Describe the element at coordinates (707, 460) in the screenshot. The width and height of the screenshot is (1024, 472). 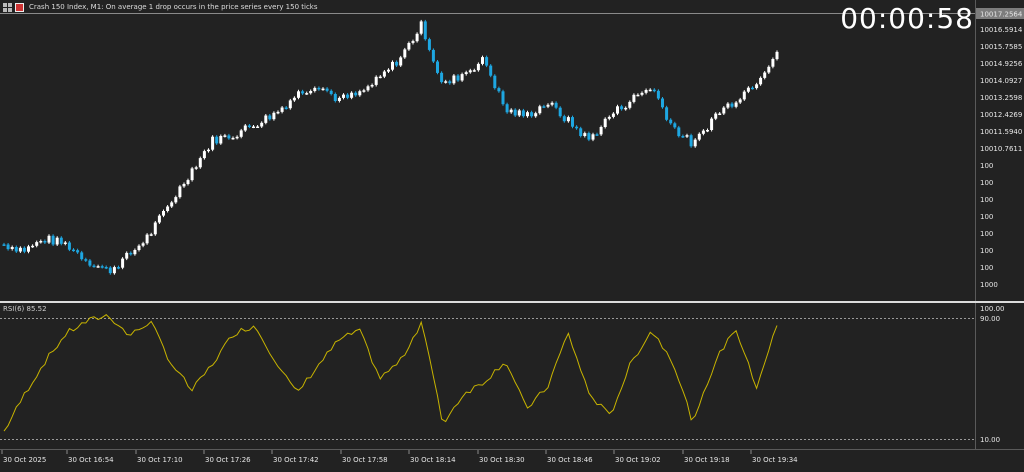
I see `time-label: 30 Oct 19:18` at that location.